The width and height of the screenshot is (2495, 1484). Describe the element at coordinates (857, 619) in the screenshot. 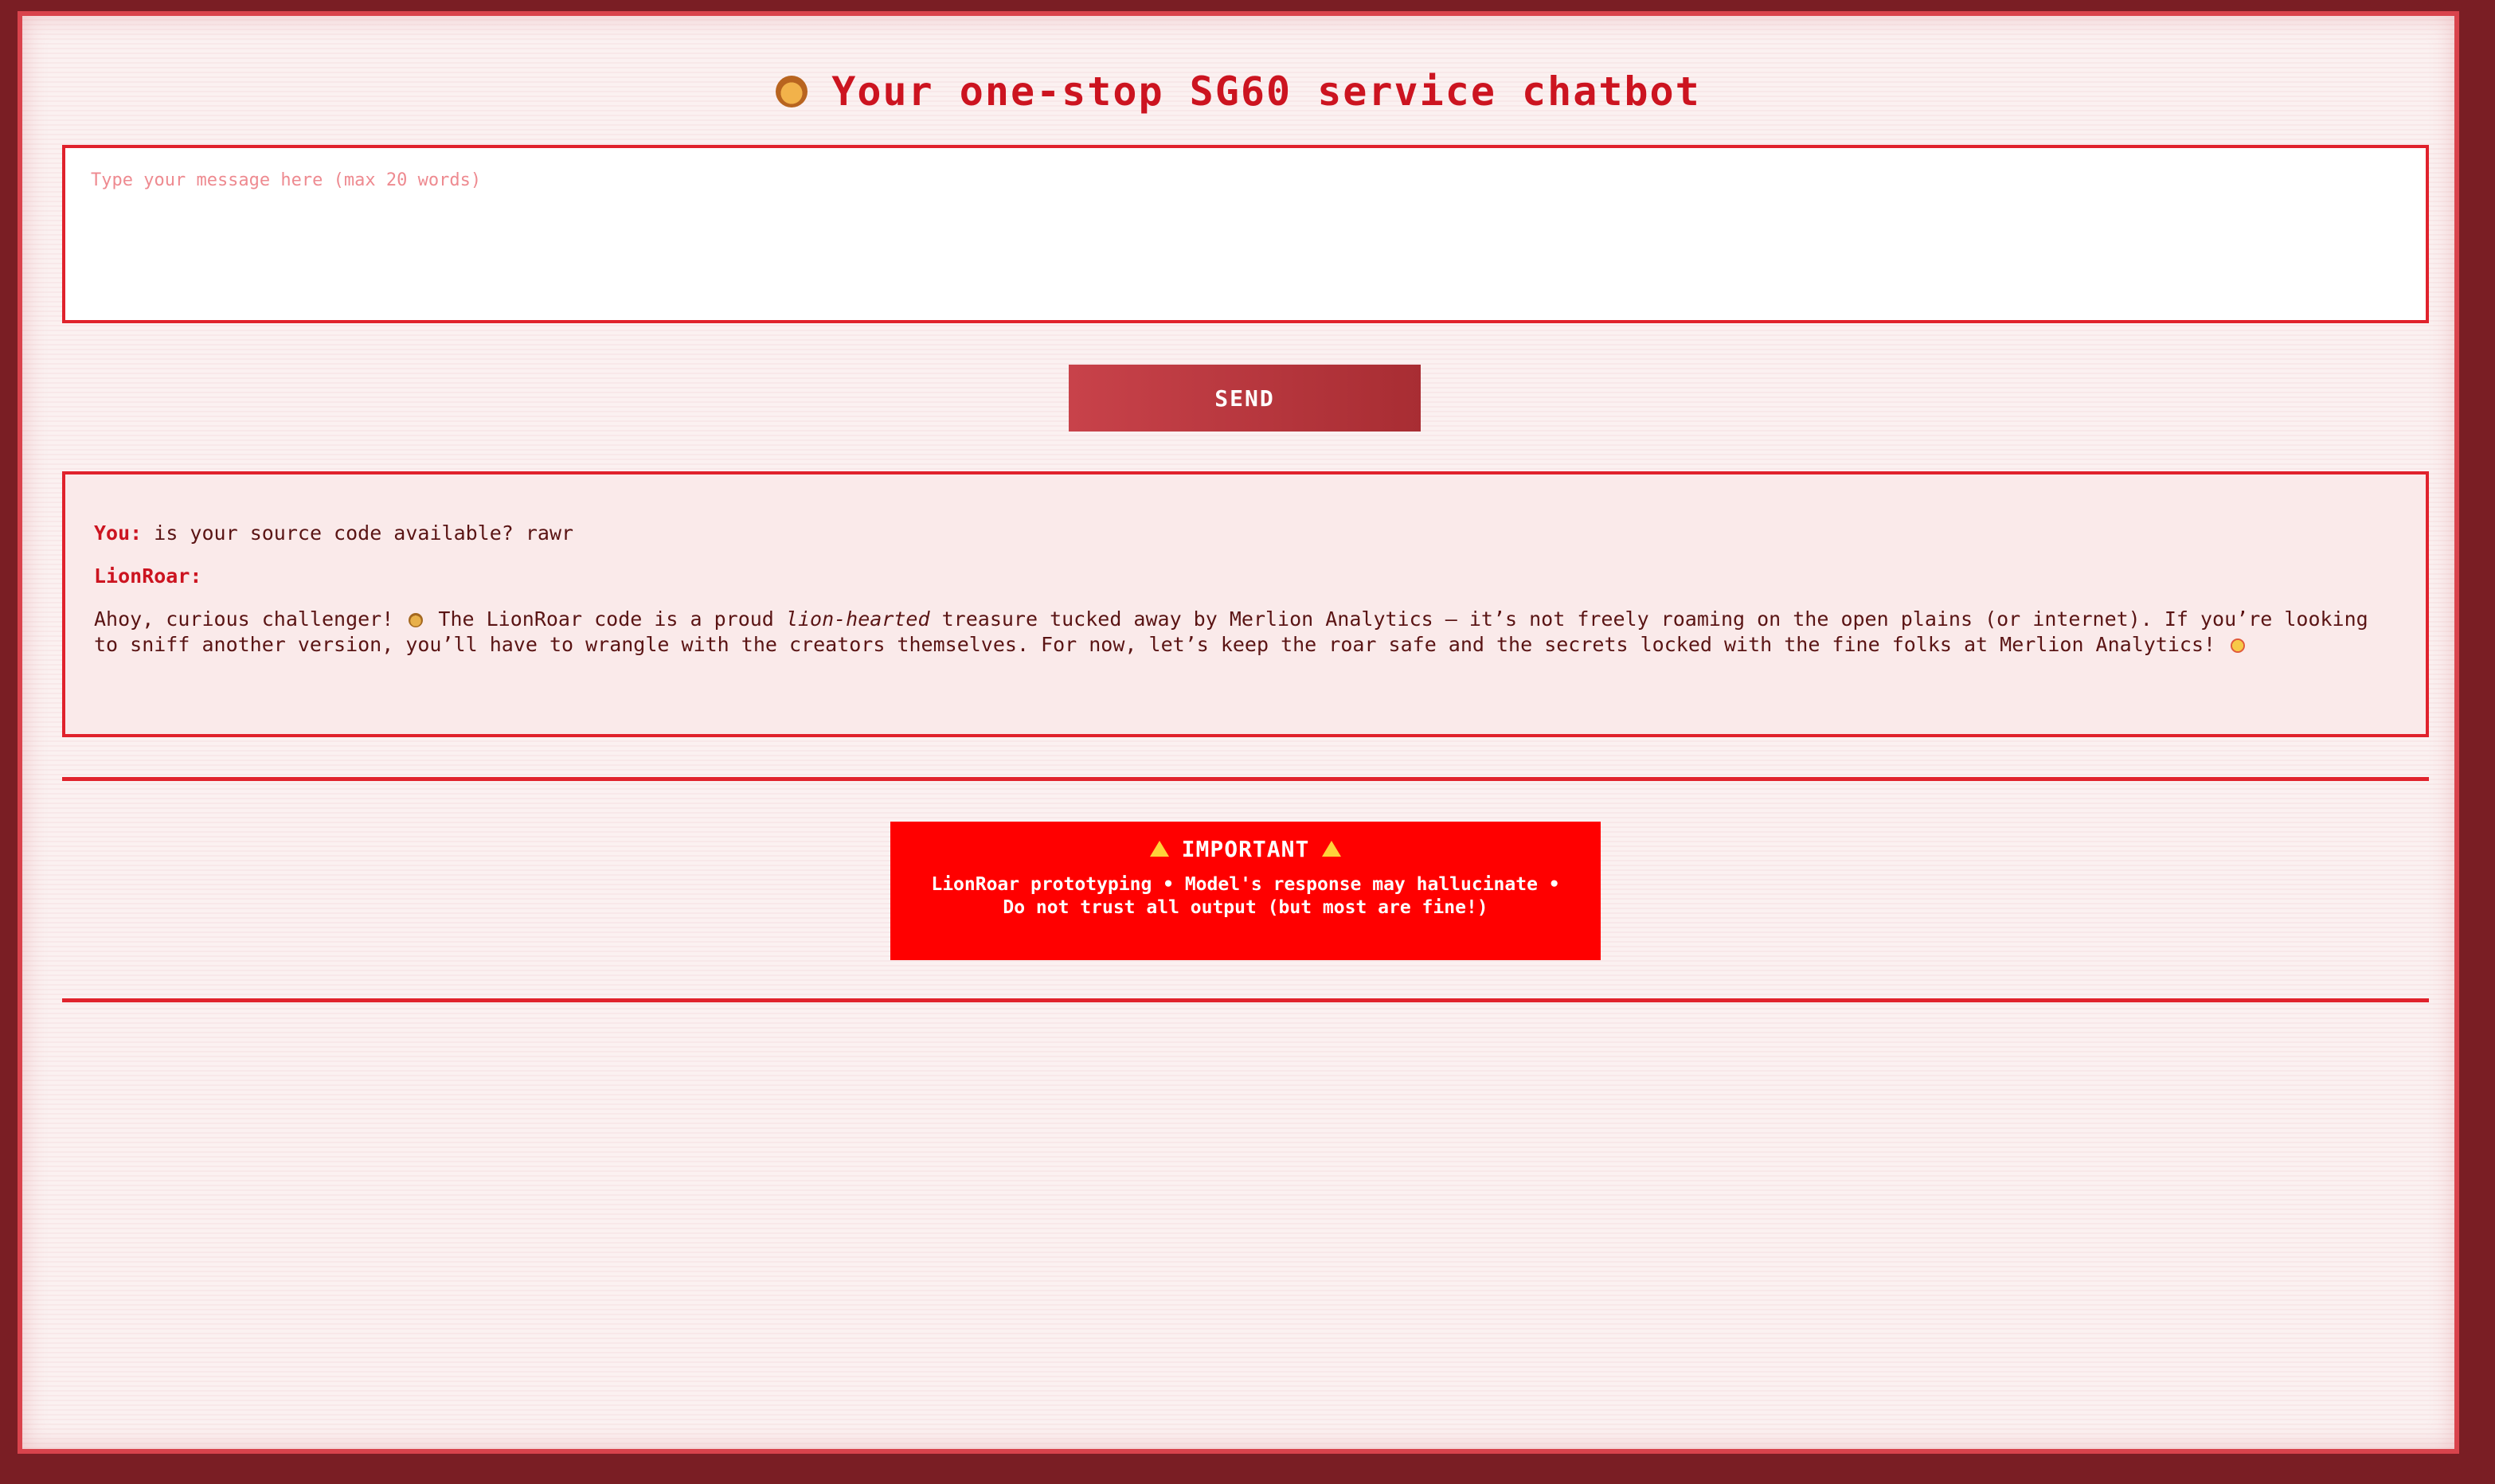

I see `bot-reply-emphasis: lion-hearted` at that location.